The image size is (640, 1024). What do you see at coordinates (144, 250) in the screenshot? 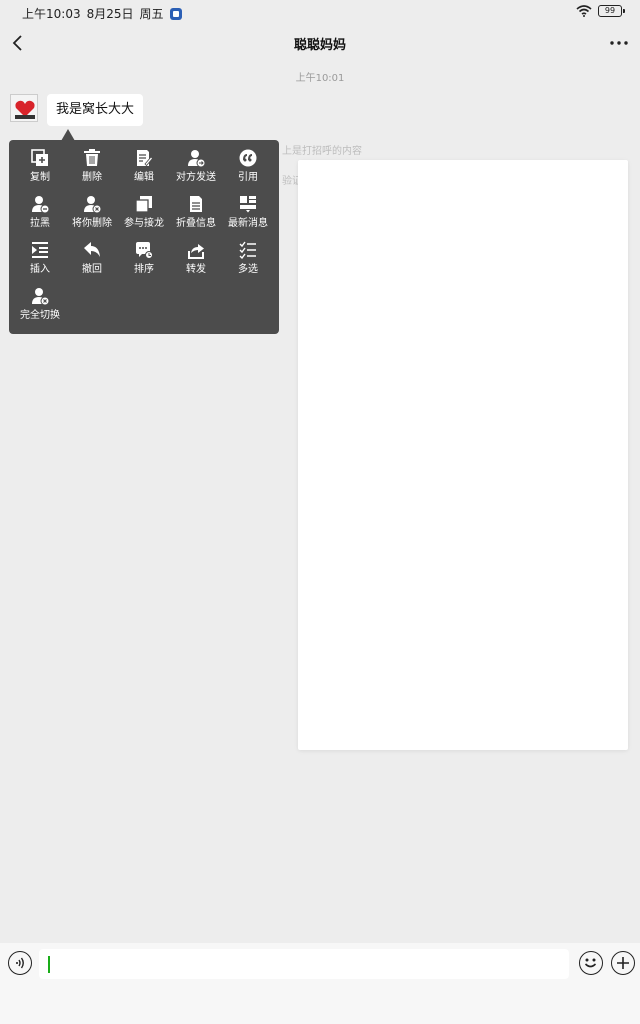
I see `sort-icon` at bounding box center [144, 250].